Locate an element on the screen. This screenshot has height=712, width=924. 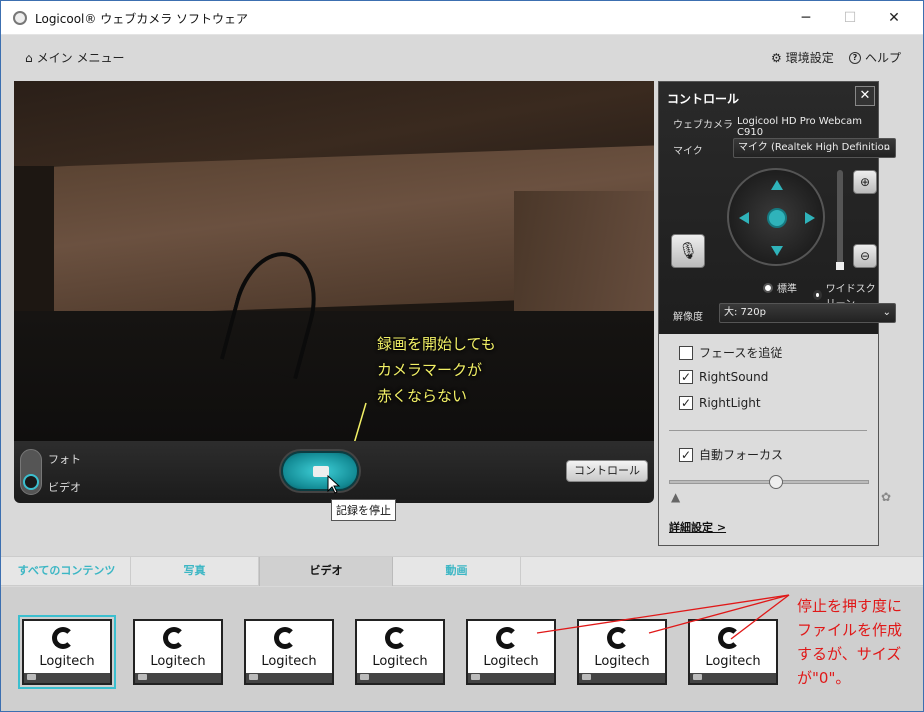
webcam-value: Logicool HD Pro Webcam C910 is located at coordinates (799, 127).